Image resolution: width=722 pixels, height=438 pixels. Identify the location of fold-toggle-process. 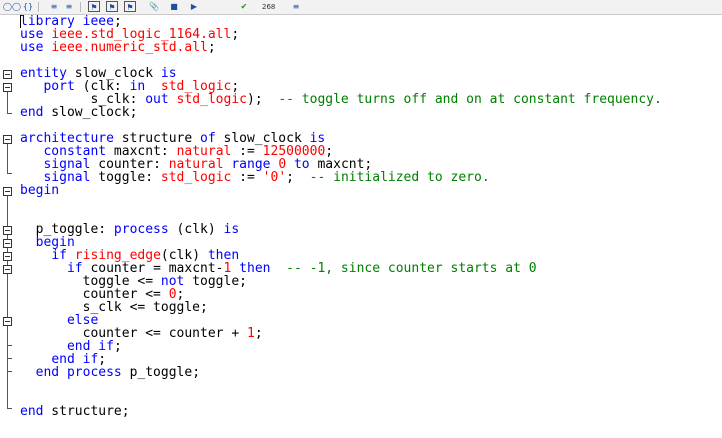
(7, 230).